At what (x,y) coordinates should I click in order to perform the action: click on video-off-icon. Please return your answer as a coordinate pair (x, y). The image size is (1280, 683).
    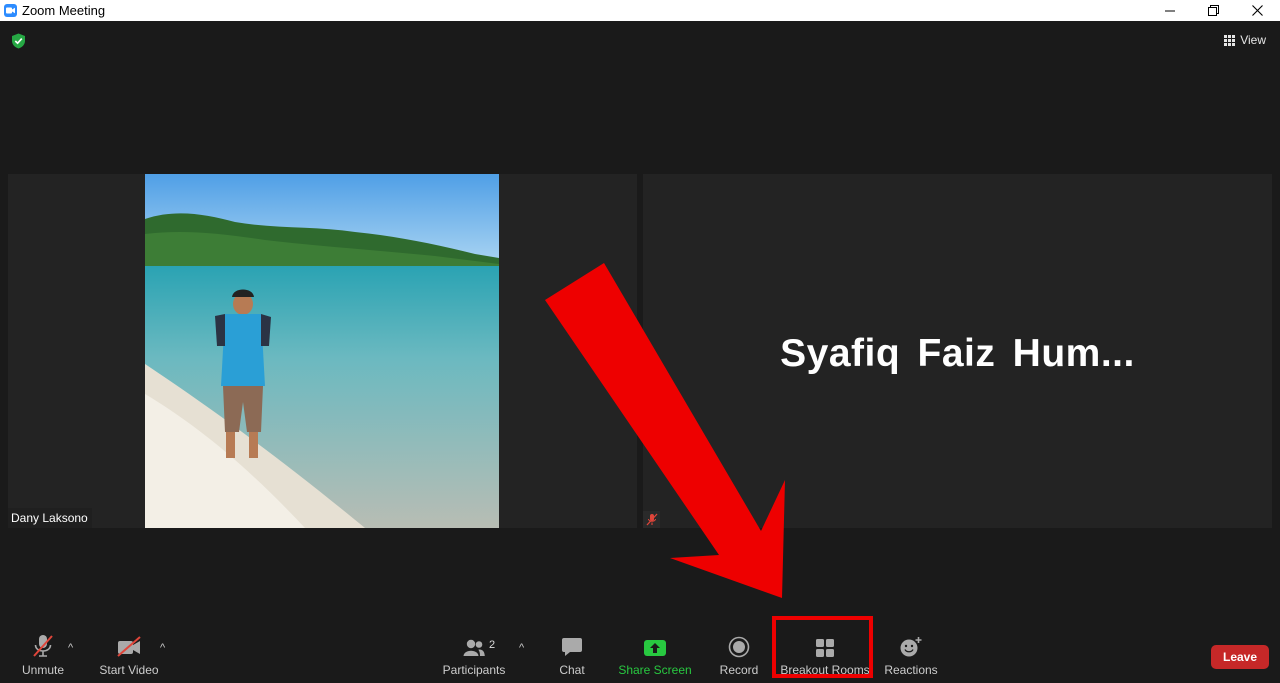
    Looking at the image, I should click on (129, 643).